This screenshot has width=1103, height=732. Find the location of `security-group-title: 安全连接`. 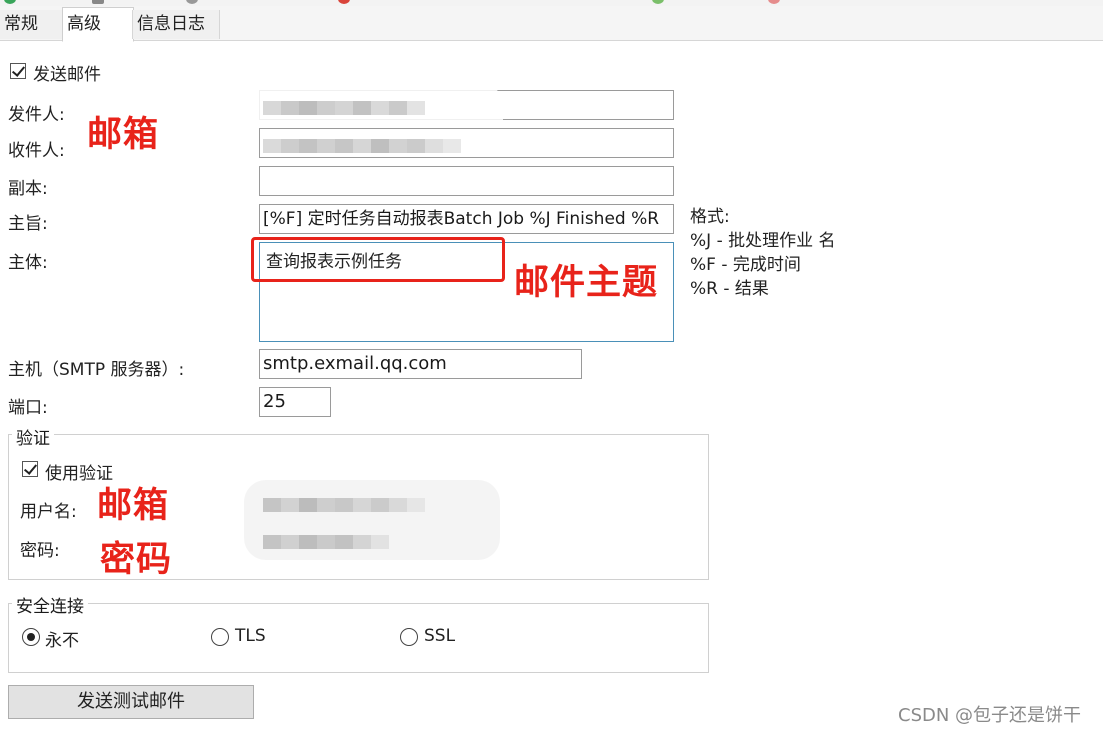

security-group-title: 安全连接 is located at coordinates (50, 604).